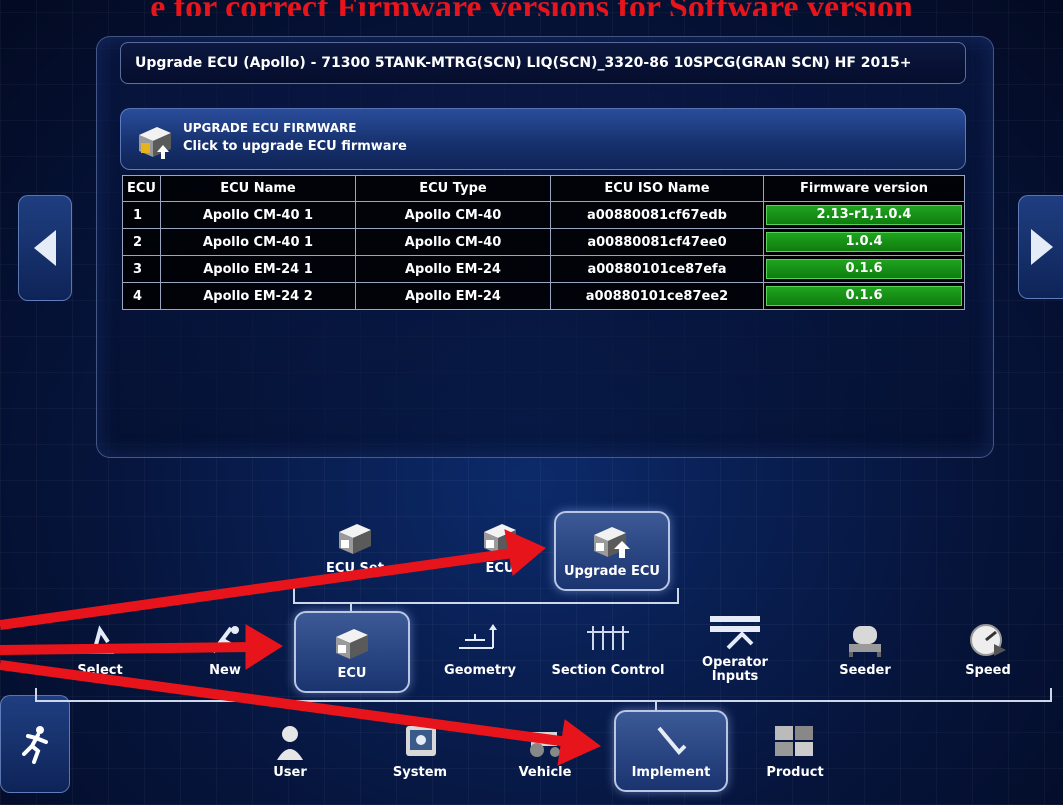 The image size is (1063, 805). I want to click on menu-speed: Speed, so click(988, 653).